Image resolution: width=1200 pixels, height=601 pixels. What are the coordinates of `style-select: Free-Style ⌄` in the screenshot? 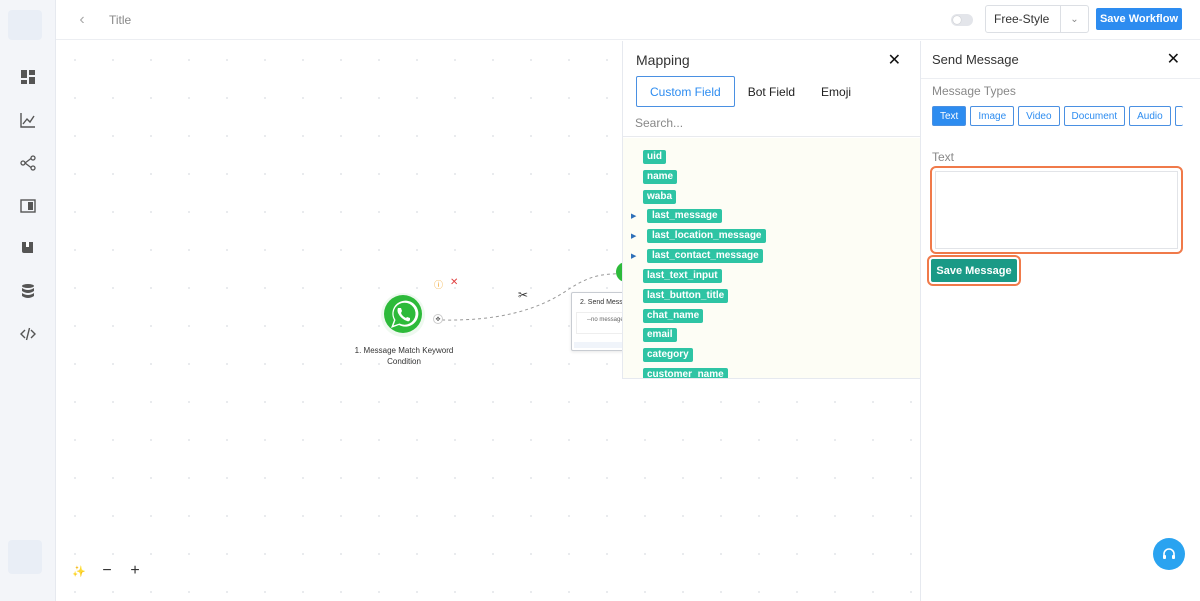 It's located at (1037, 19).